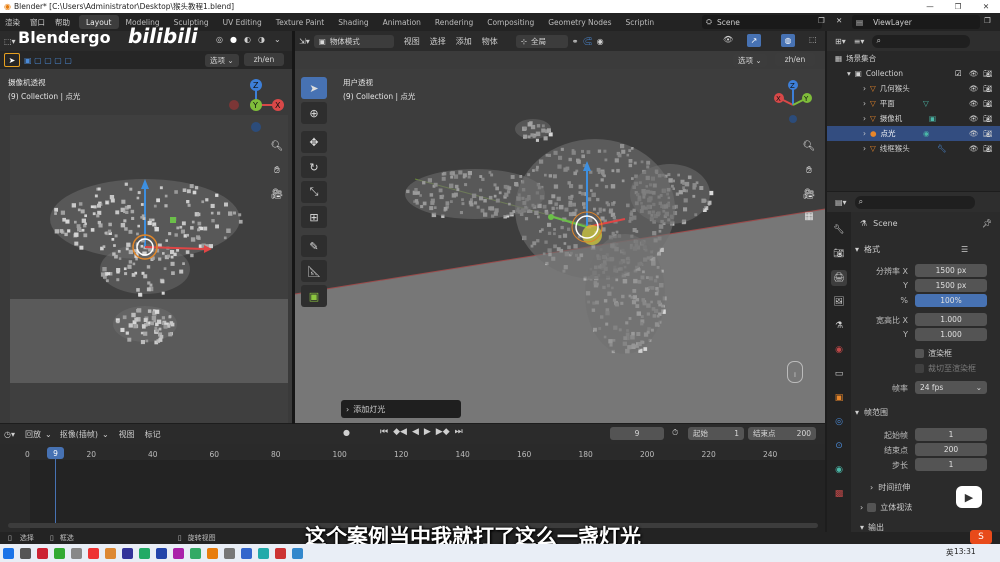 The image size is (1000, 562). Describe the element at coordinates (839, 350) in the screenshot. I see `world-tab-icon: ◉` at that location.